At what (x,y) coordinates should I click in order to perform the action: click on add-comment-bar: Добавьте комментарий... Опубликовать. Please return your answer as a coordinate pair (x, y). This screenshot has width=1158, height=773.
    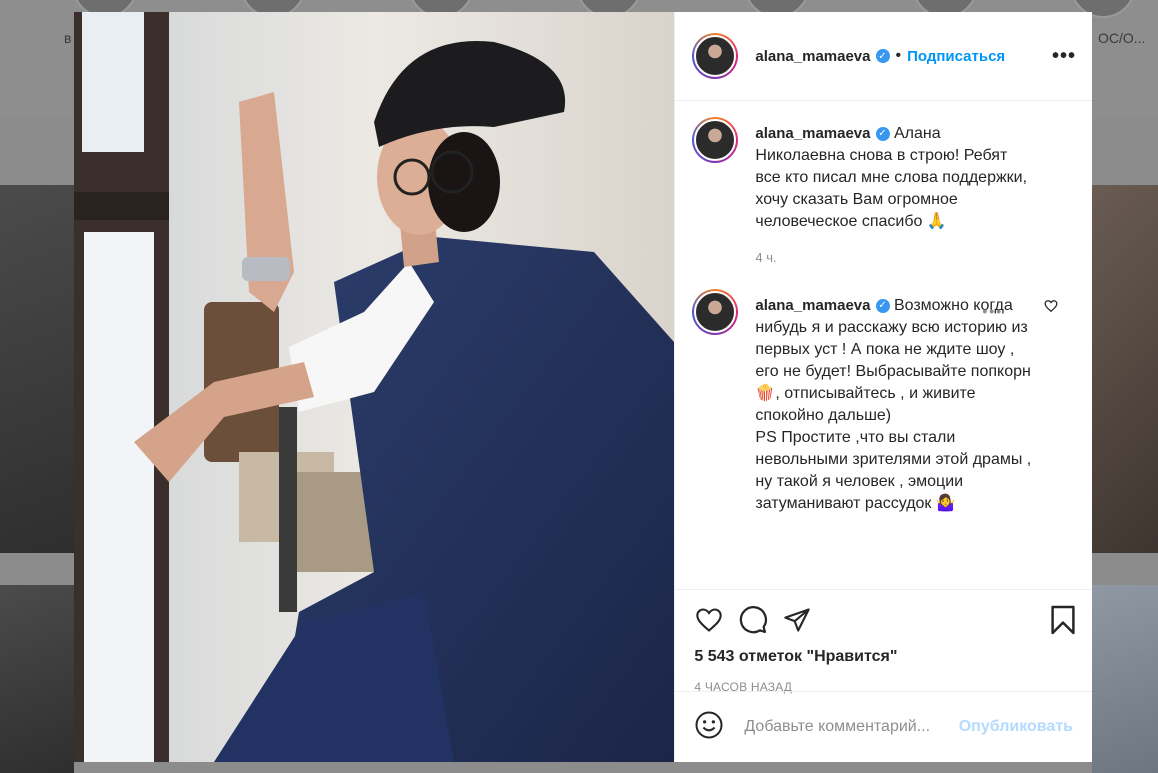
    Looking at the image, I should click on (883, 726).